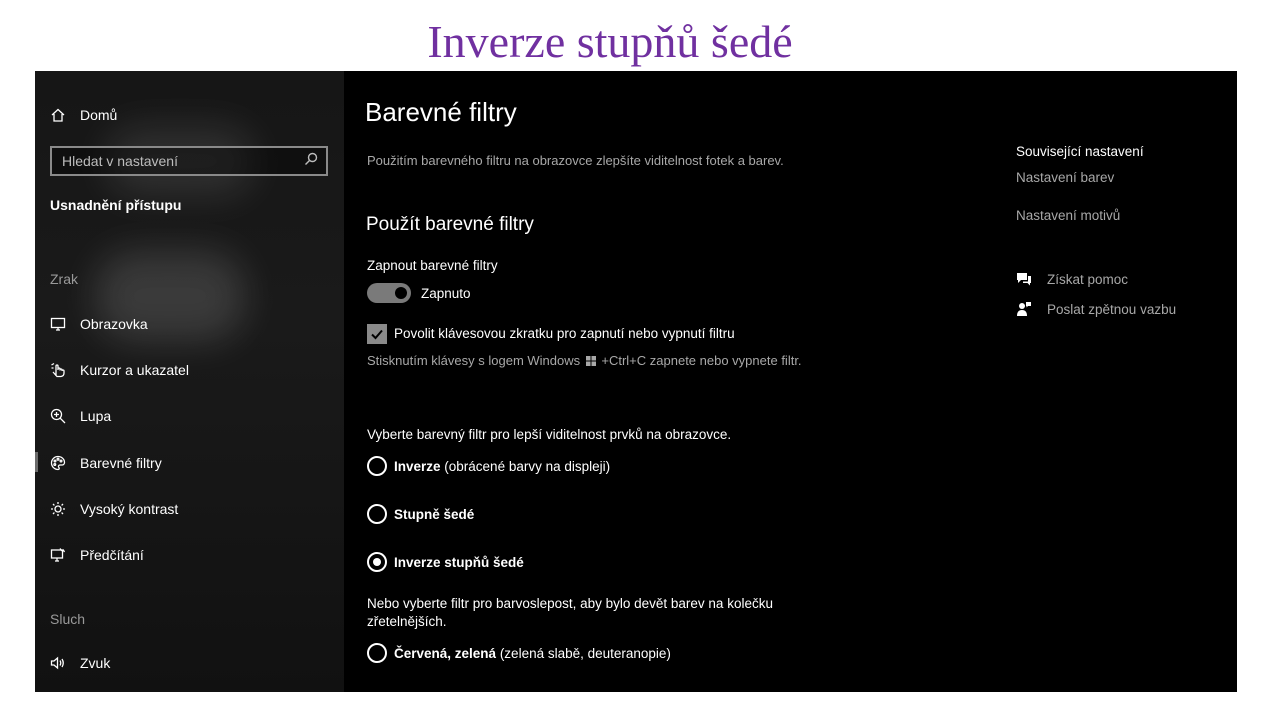 The height and width of the screenshot is (720, 1280). I want to click on feedback-label: Poslat zpětnou vazbu, so click(1112, 309).